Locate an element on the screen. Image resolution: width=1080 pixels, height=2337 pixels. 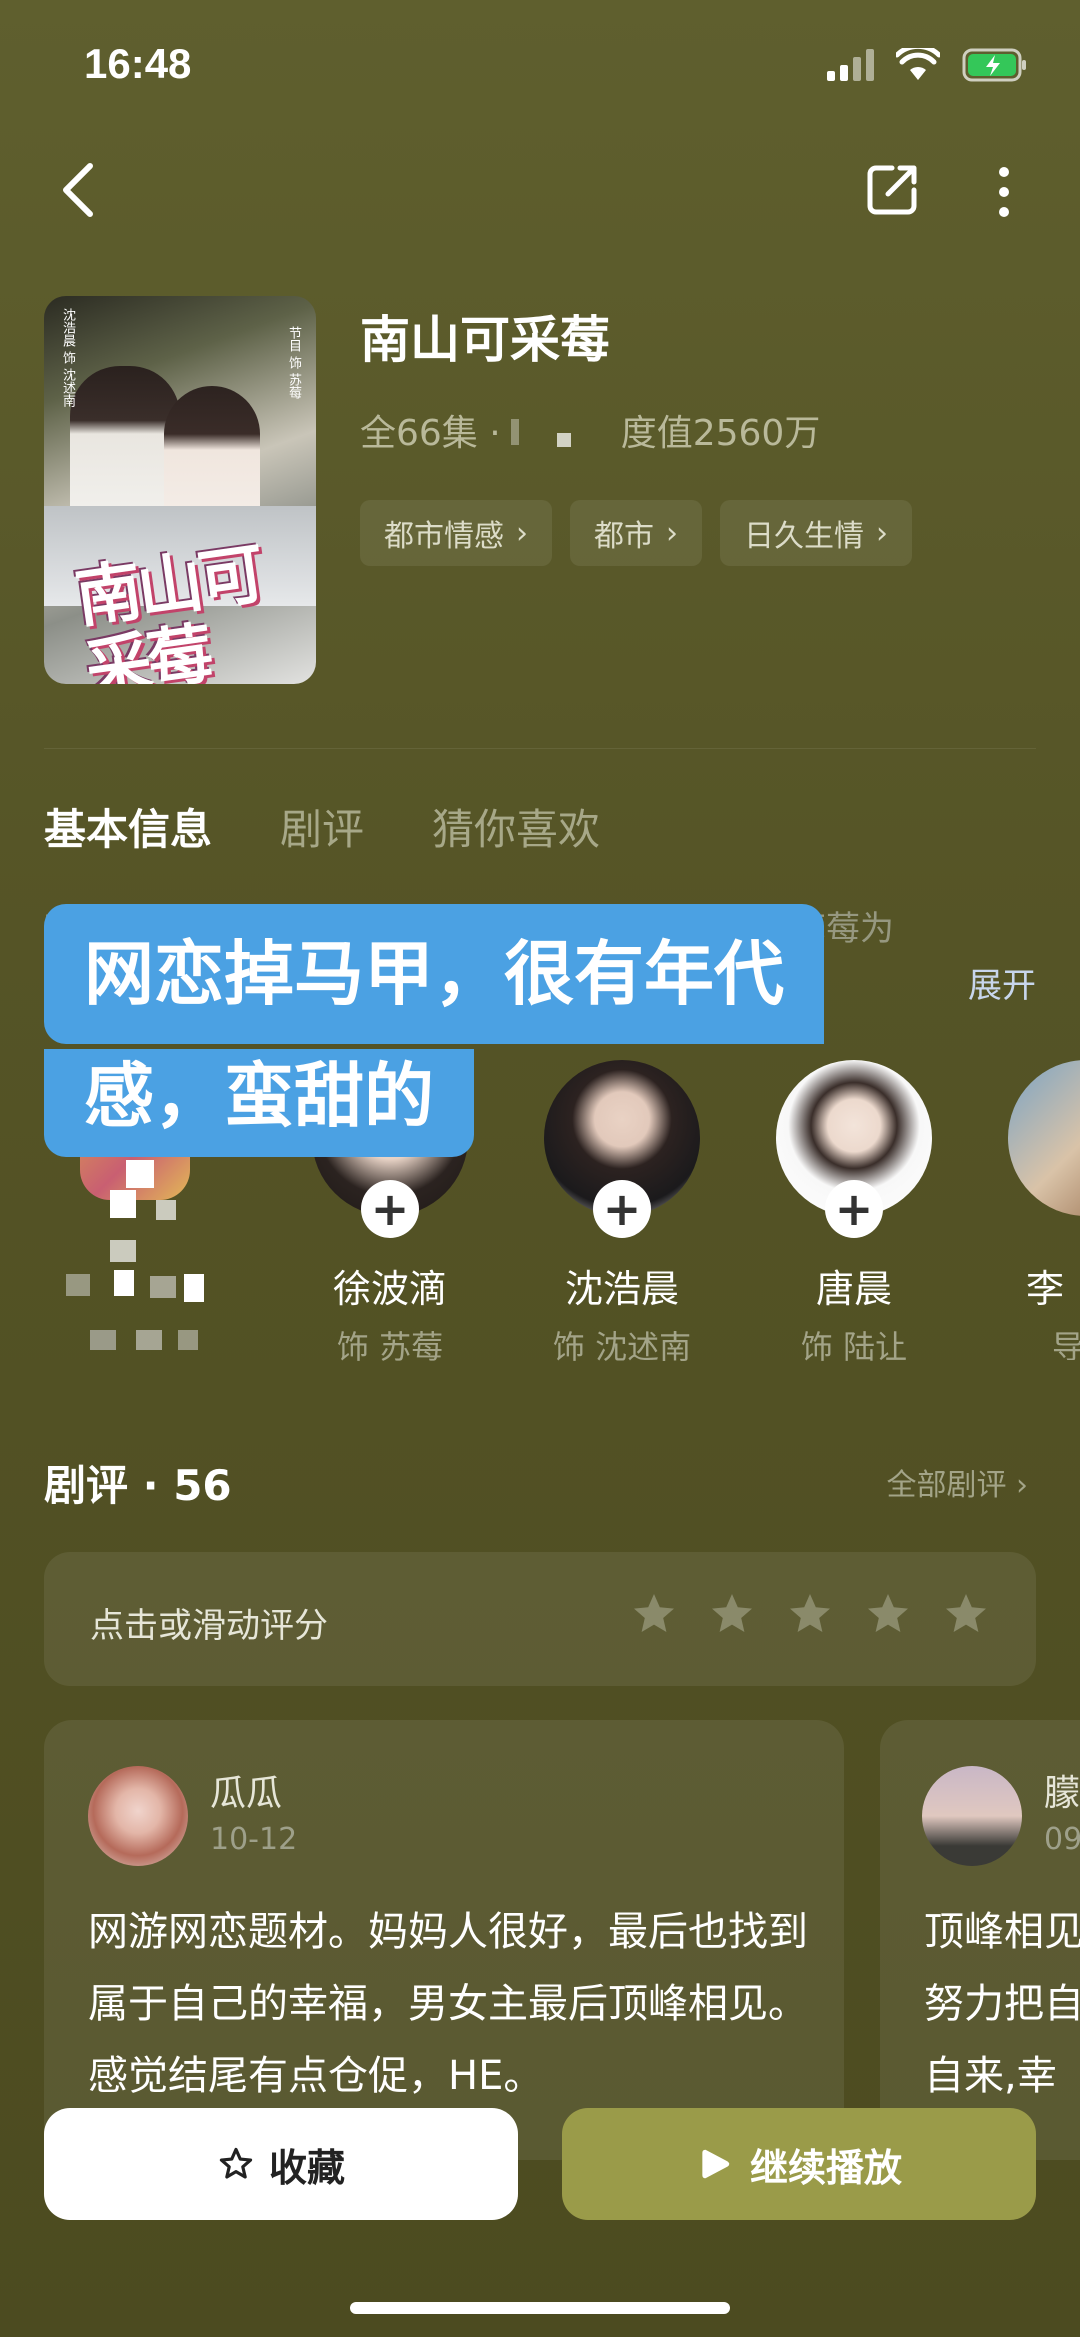
battery-charging-icon is located at coordinates (994, 65).